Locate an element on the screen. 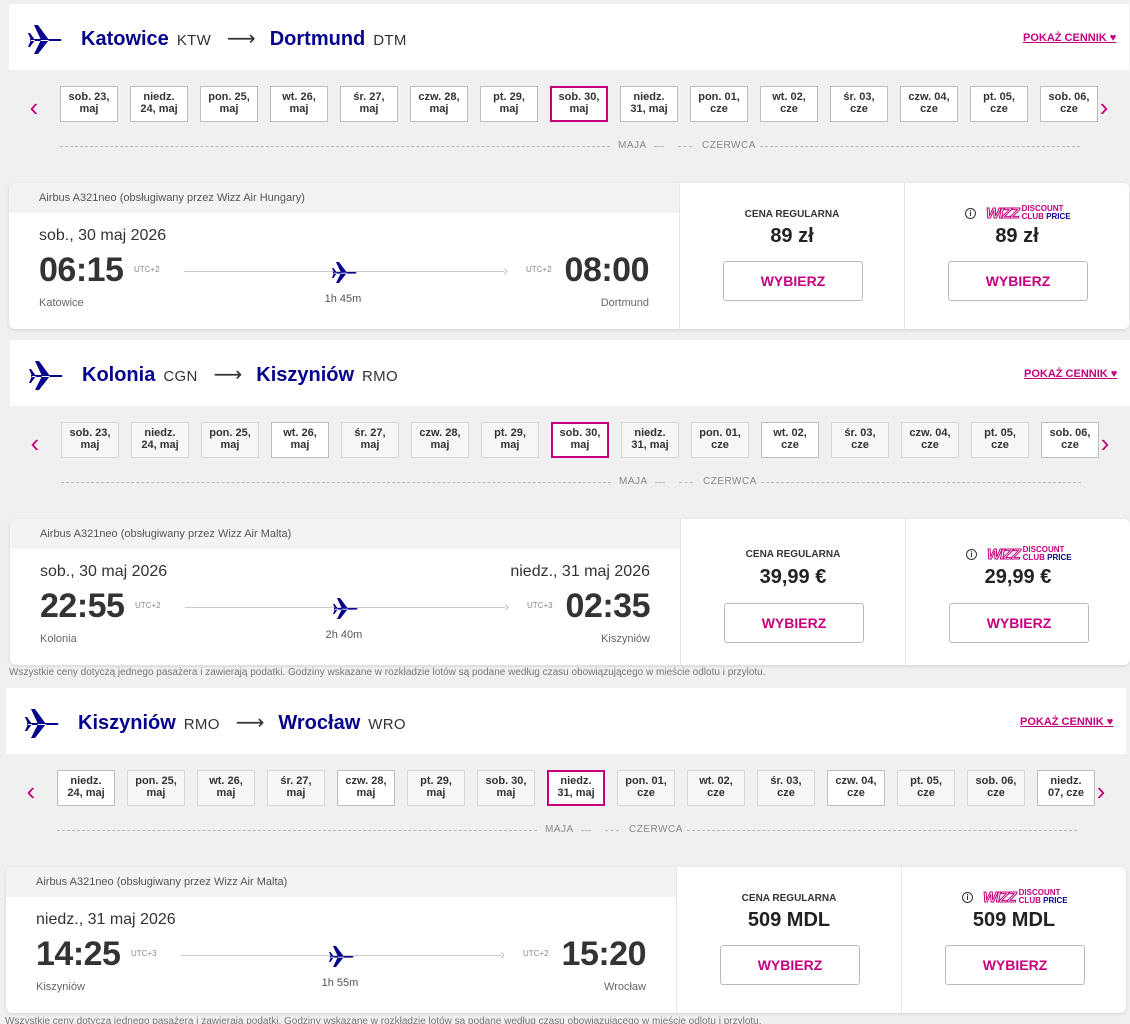 The image size is (1130, 1024). arrival-utc: UTC+2 is located at coordinates (536, 953).